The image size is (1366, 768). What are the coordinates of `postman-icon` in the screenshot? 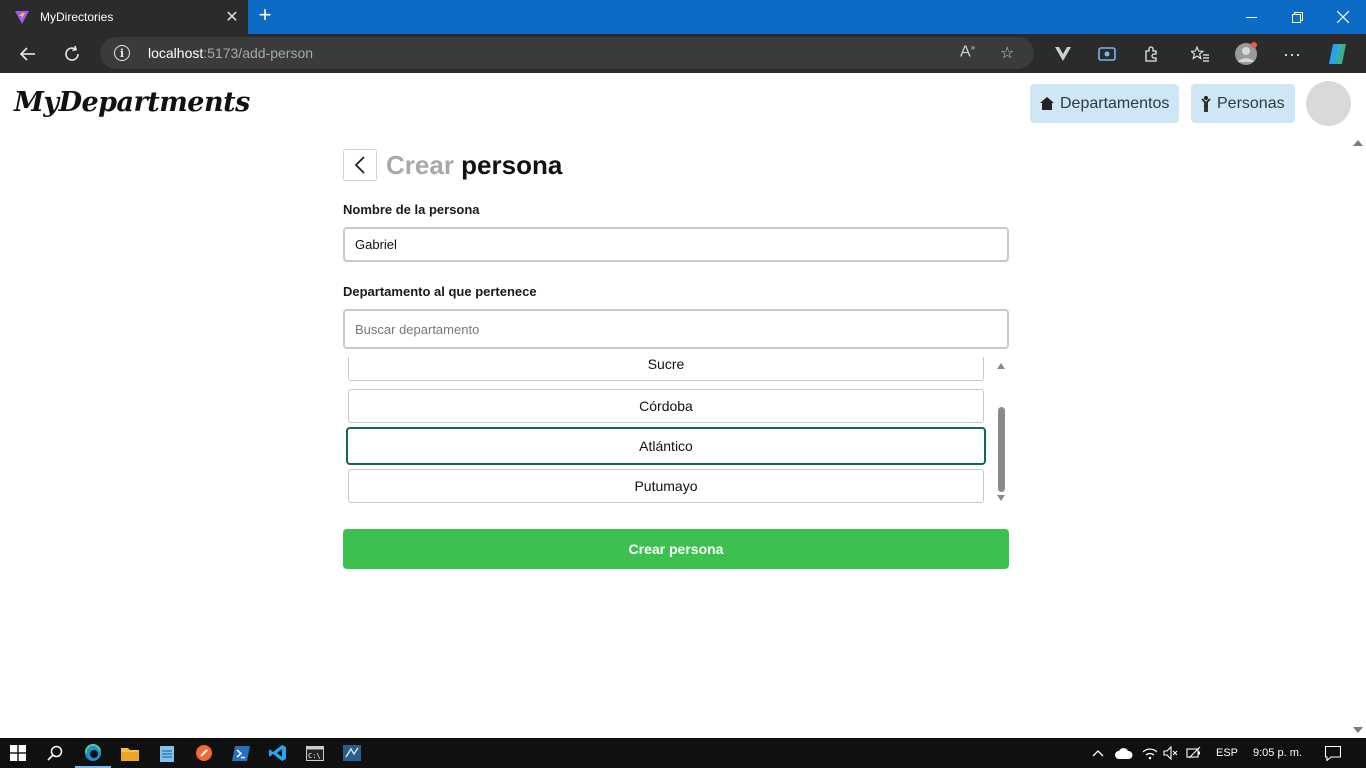 It's located at (204, 753).